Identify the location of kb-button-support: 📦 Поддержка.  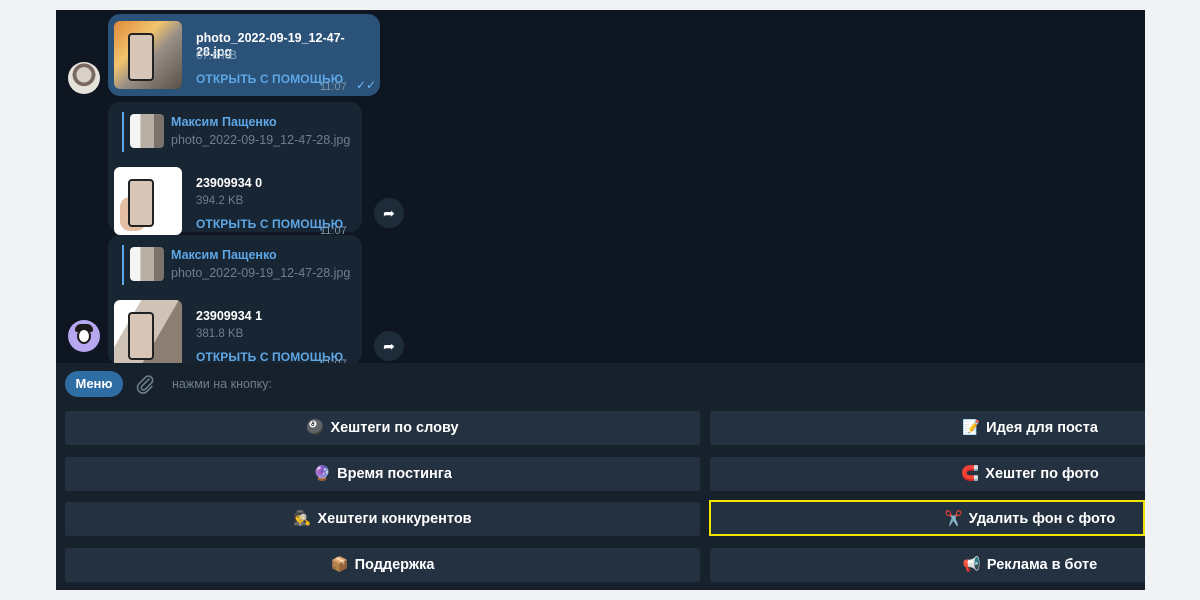
(382, 565).